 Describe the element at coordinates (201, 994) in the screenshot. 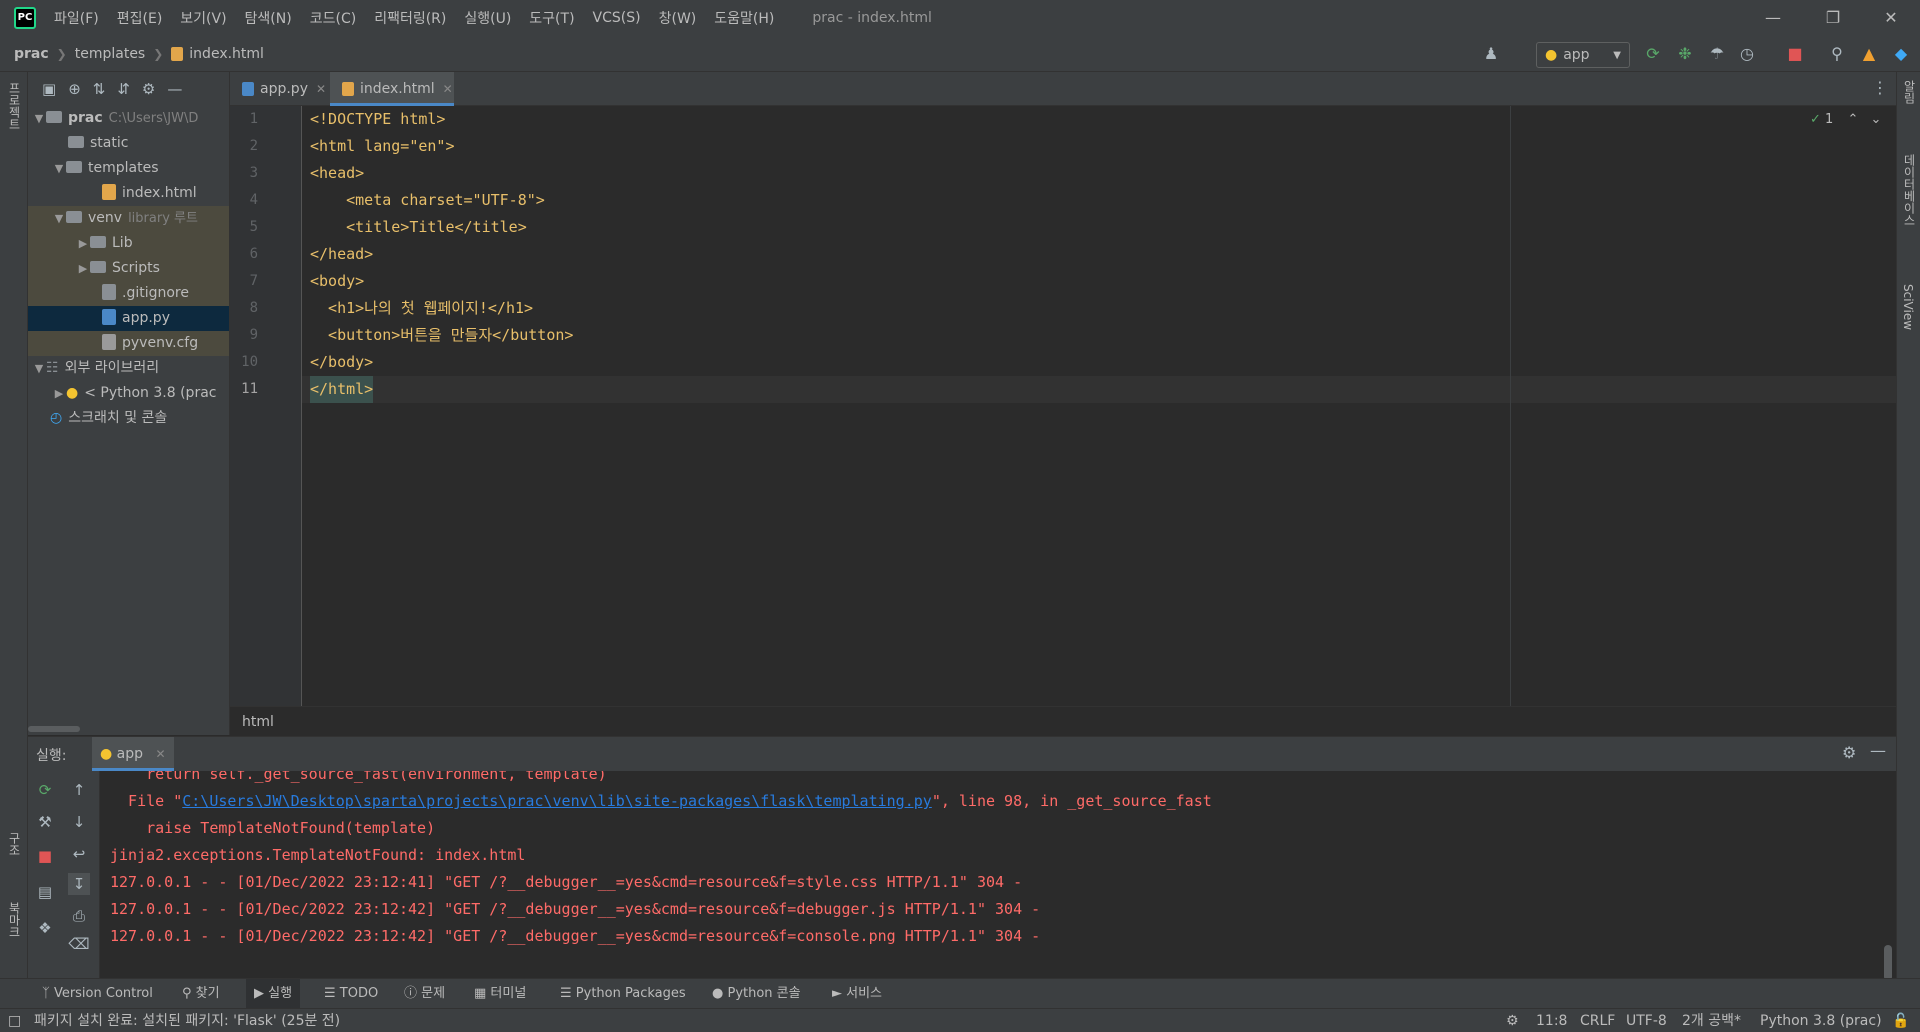

I see `toolwin-find: ⚲ 찾기` at that location.